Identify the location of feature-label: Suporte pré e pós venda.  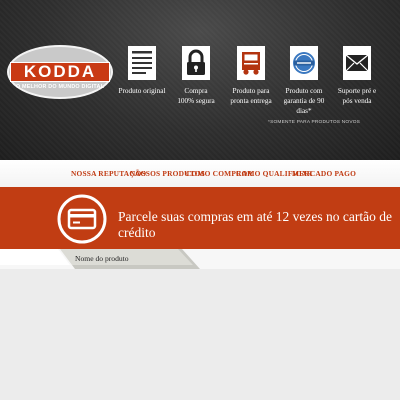
(357, 96).